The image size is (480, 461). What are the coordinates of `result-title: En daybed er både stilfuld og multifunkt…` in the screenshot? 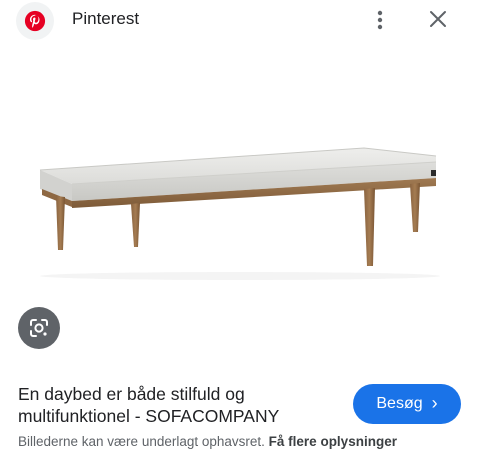 It's located at (178, 405).